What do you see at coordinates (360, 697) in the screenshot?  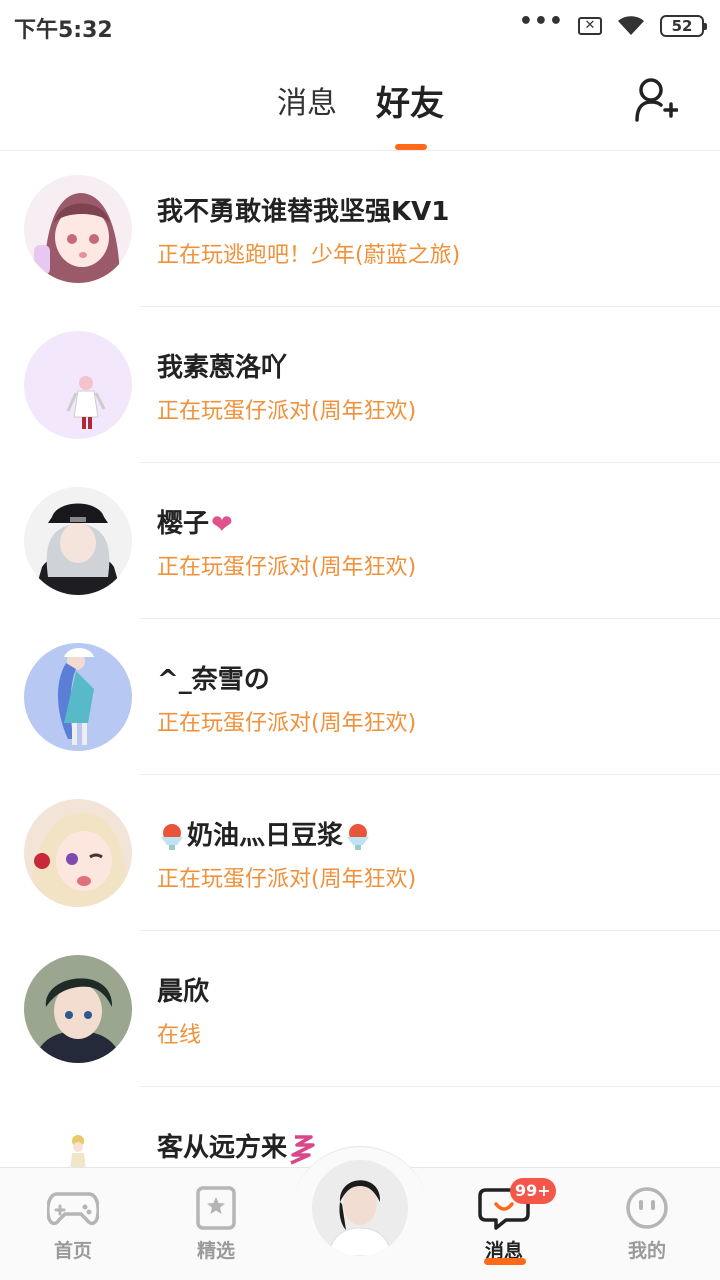 I see `friend-row: ^_奈雪の 正在玩蛋仔派对(周年狂欢)` at bounding box center [360, 697].